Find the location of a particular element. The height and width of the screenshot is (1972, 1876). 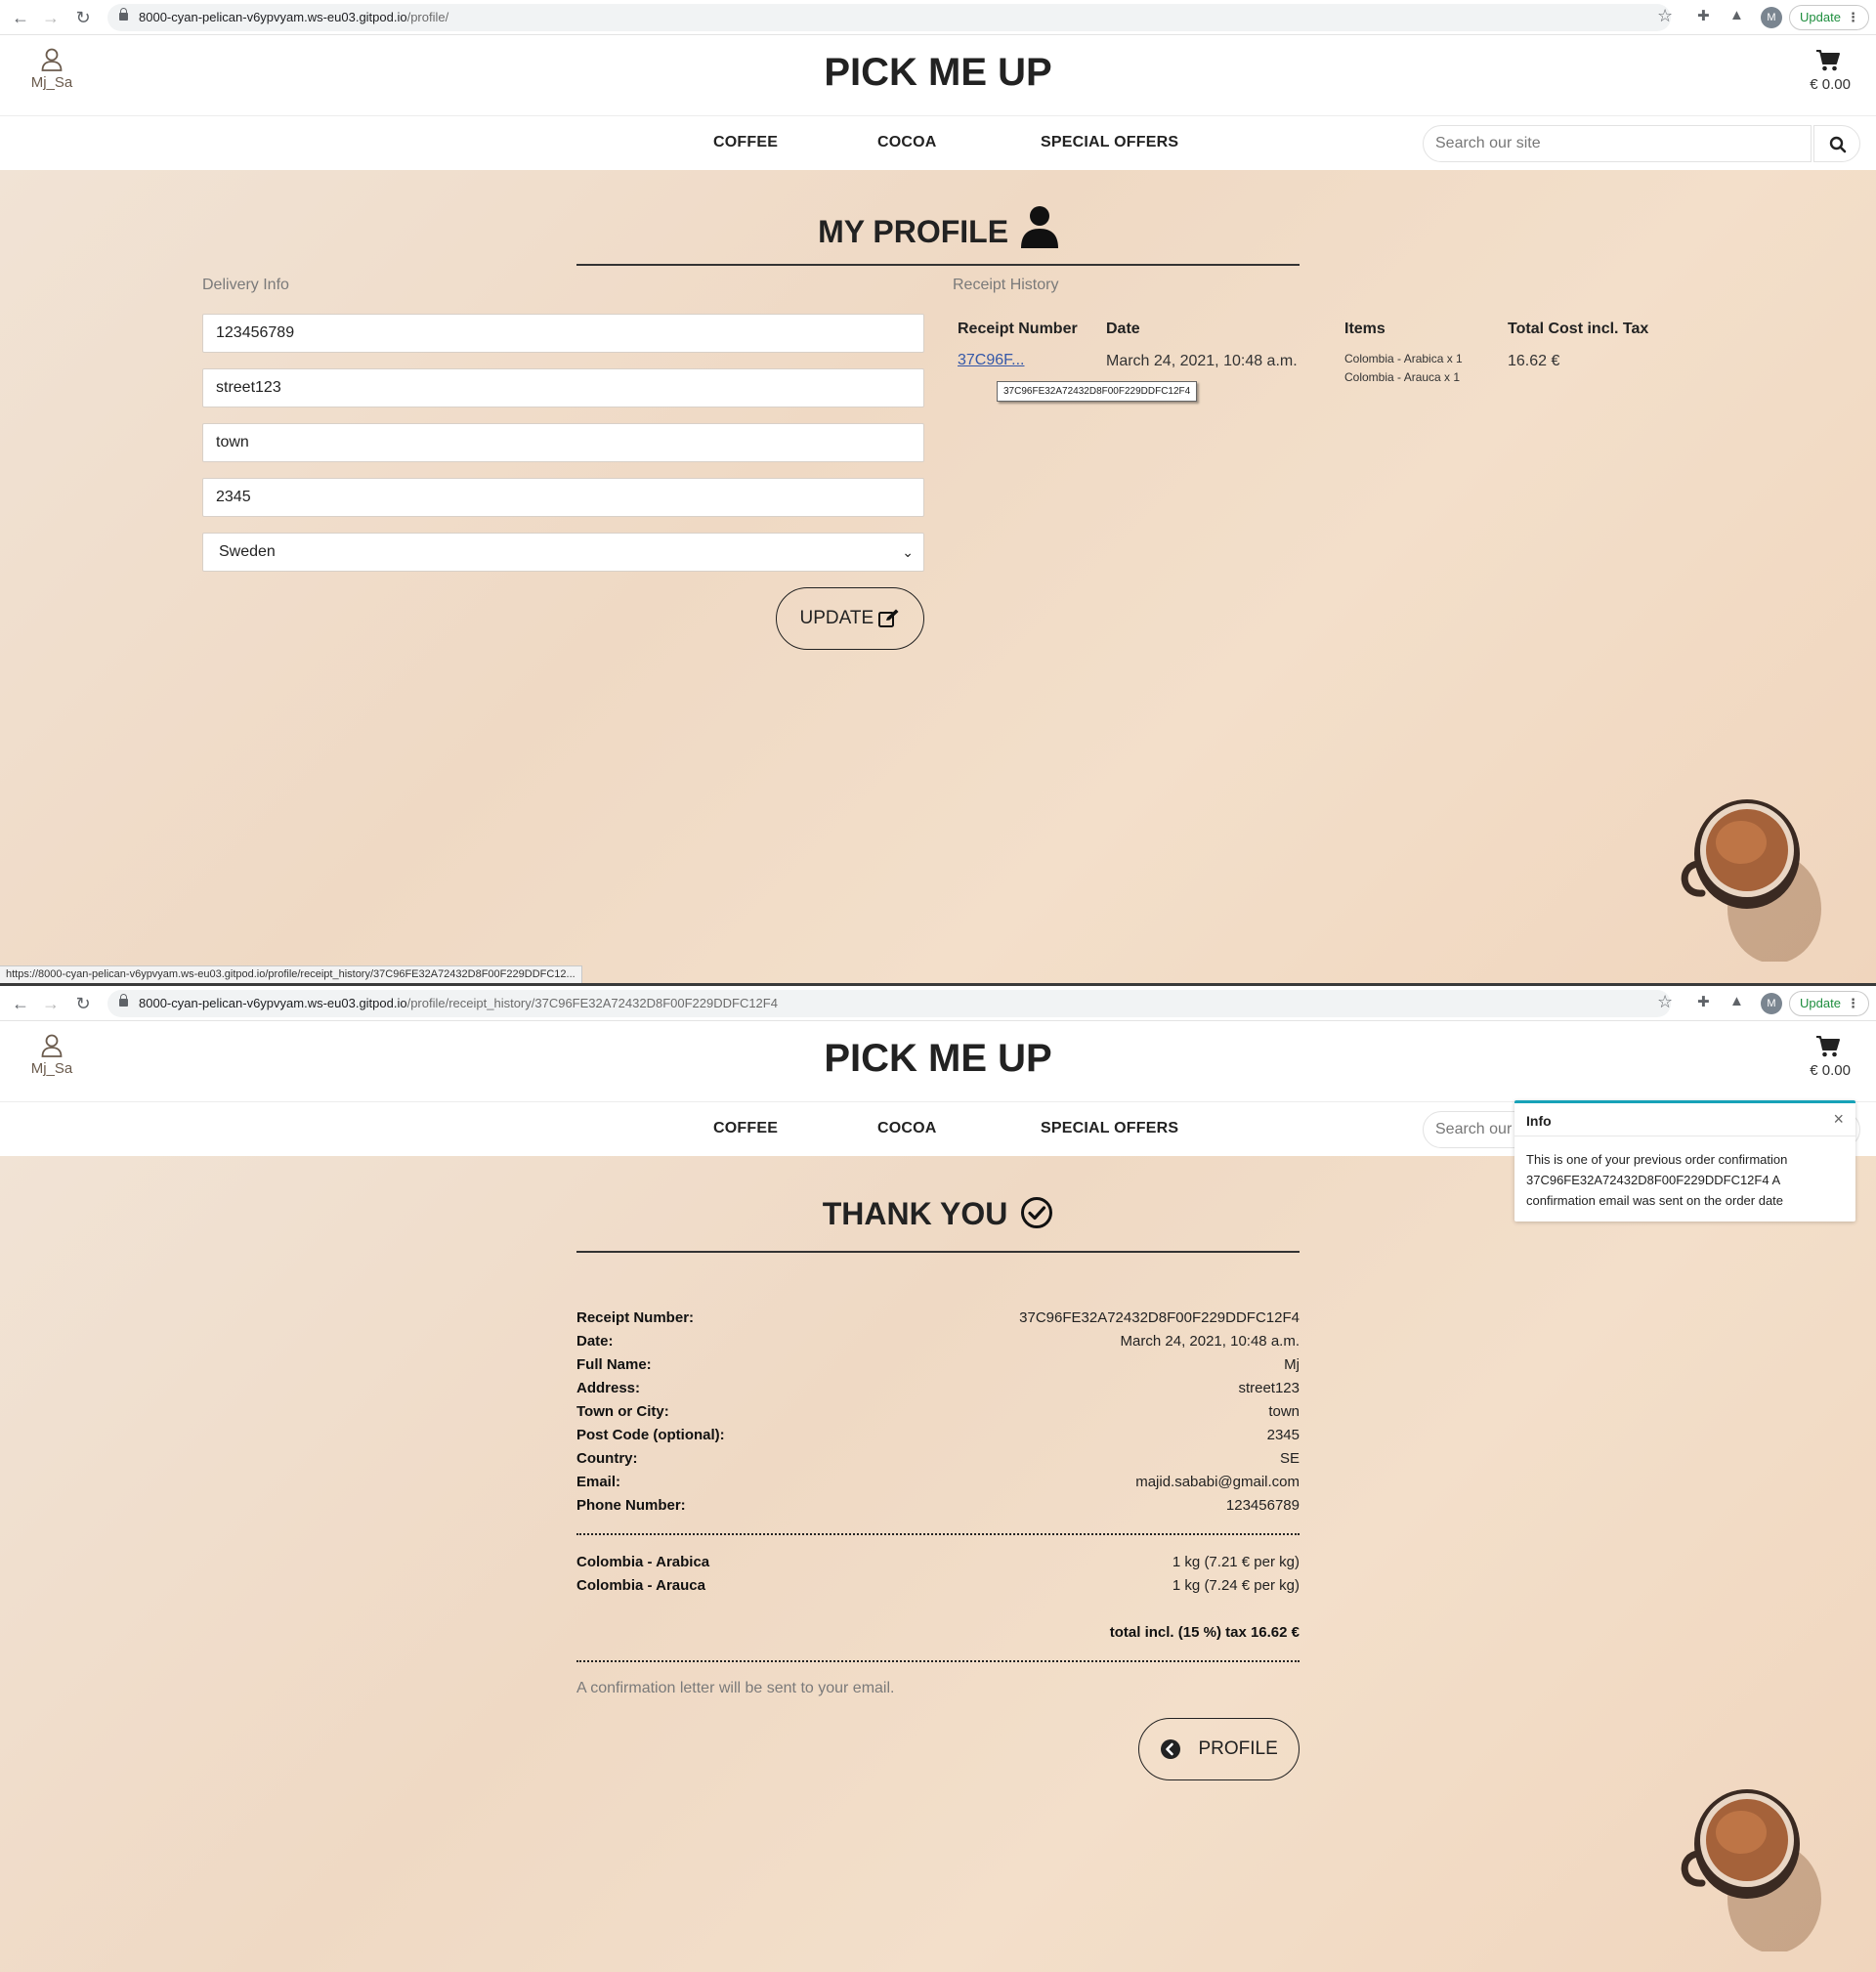

detail-label-country: Country: is located at coordinates (607, 1458).